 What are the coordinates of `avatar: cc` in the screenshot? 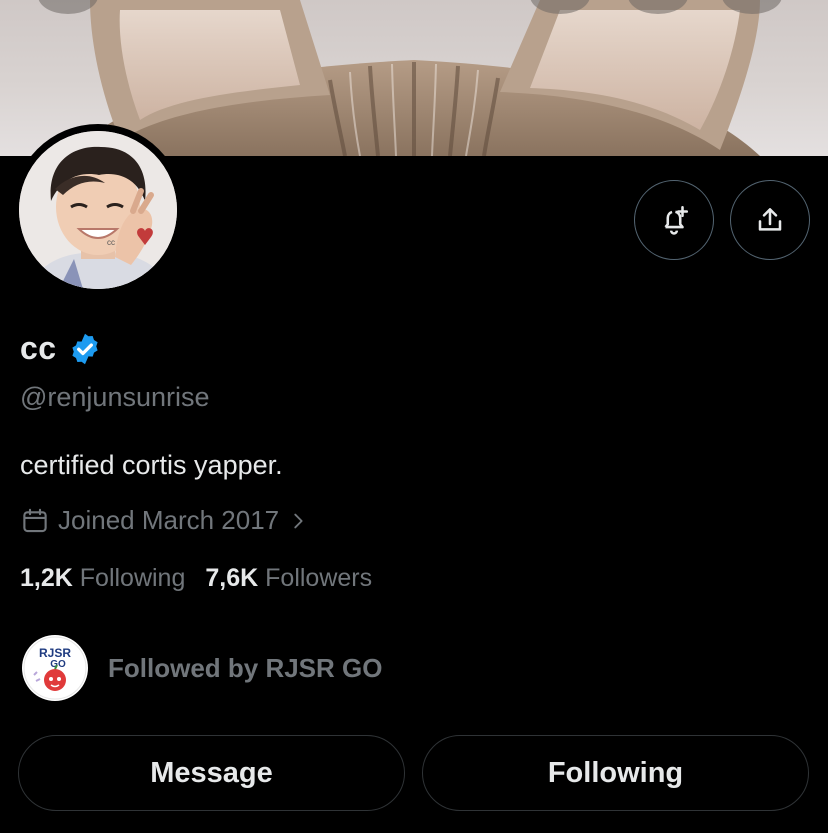 It's located at (98, 210).